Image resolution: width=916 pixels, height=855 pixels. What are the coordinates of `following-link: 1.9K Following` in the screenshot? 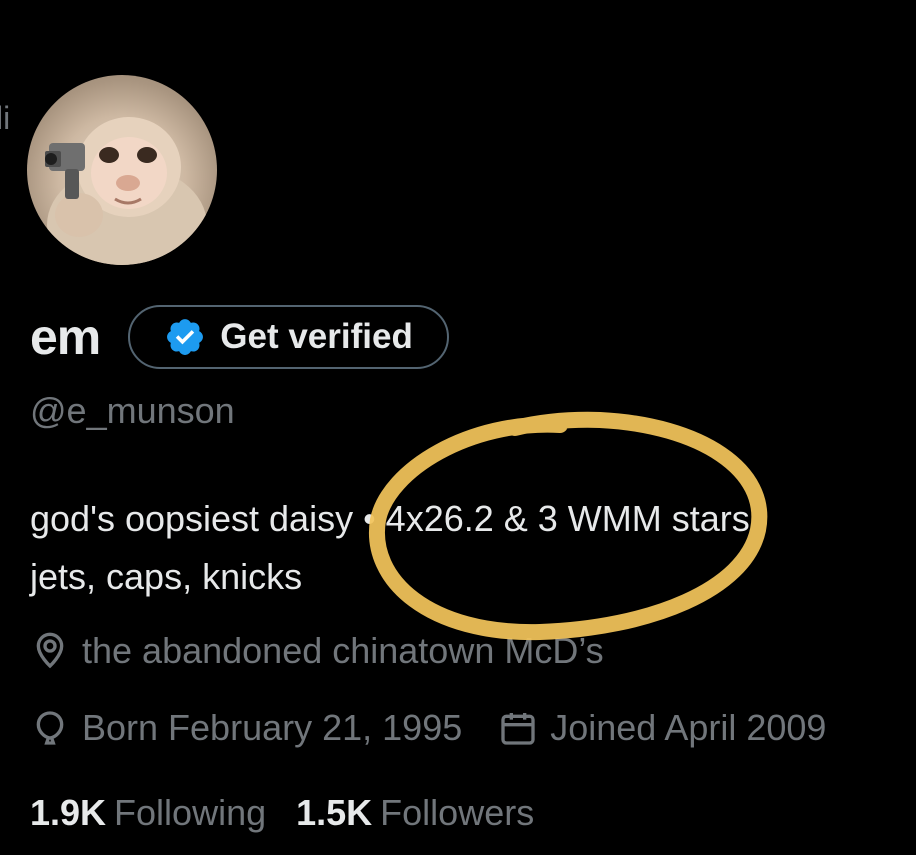 It's located at (148, 813).